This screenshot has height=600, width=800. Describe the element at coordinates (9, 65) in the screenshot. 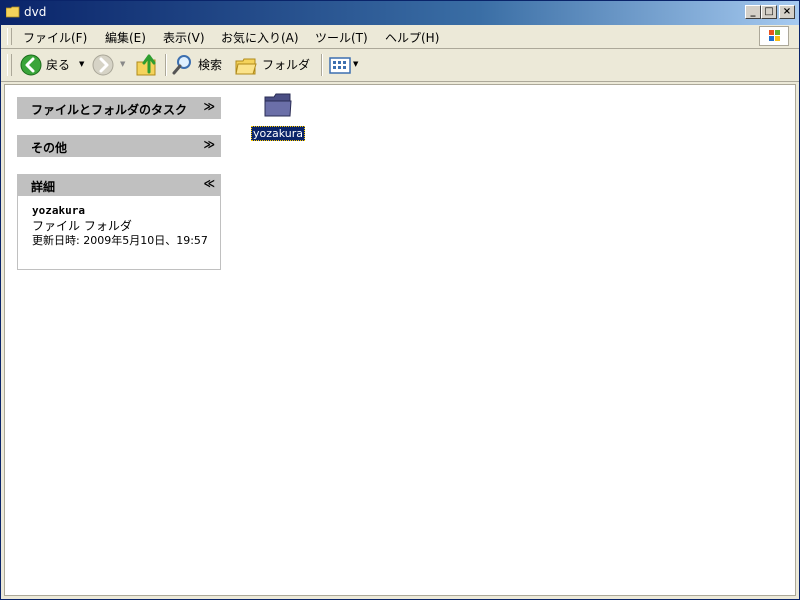

I see `toolbar-grip` at that location.